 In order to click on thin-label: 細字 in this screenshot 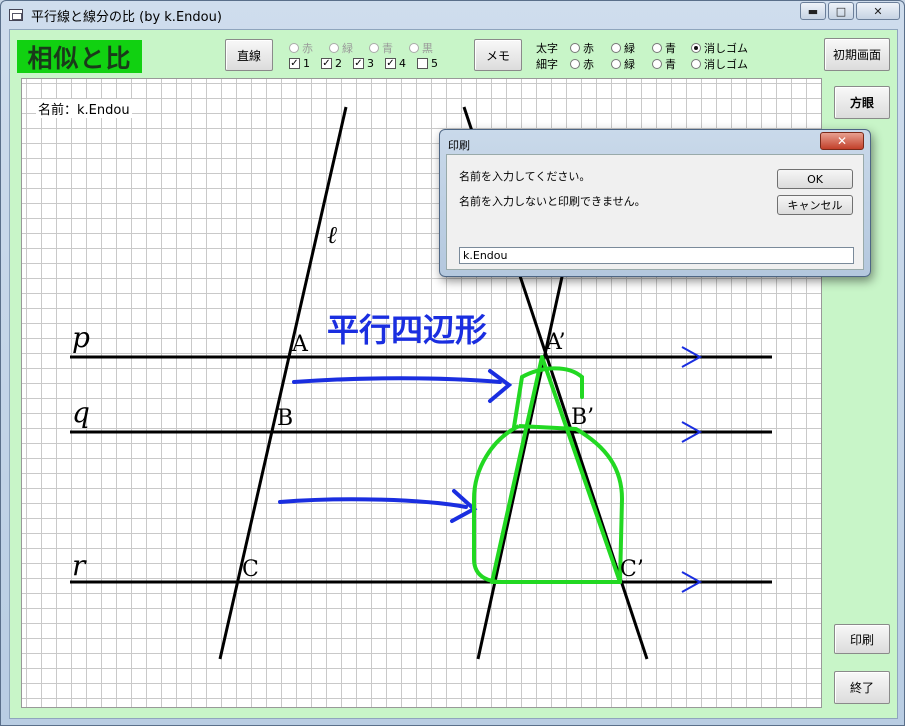, I will do `click(547, 64)`.